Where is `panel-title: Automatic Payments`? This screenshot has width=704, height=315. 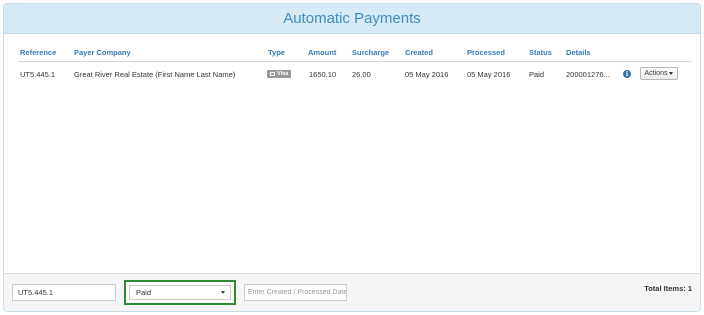 panel-title: Automatic Payments is located at coordinates (352, 18).